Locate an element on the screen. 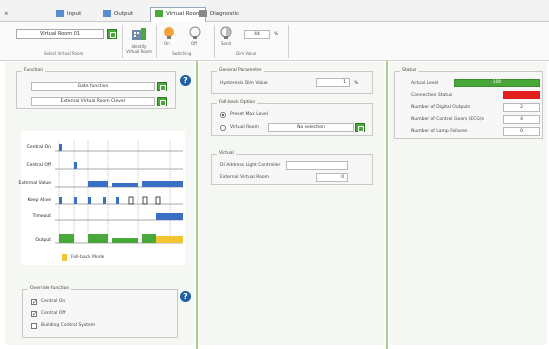 This screenshot has width=549, height=349. function-help-icon: ? is located at coordinates (185, 80).